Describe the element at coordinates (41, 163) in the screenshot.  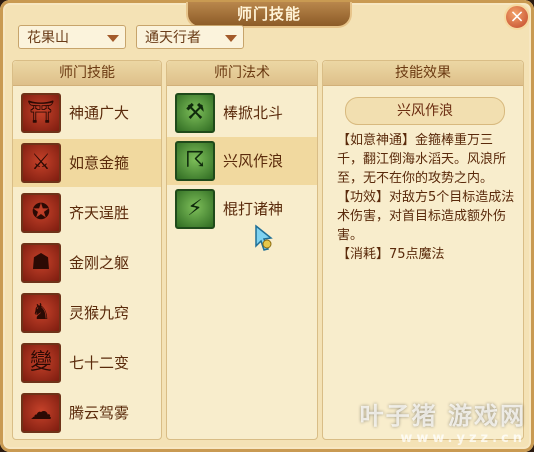
I see `golden-staff-icon: ⚔` at that location.